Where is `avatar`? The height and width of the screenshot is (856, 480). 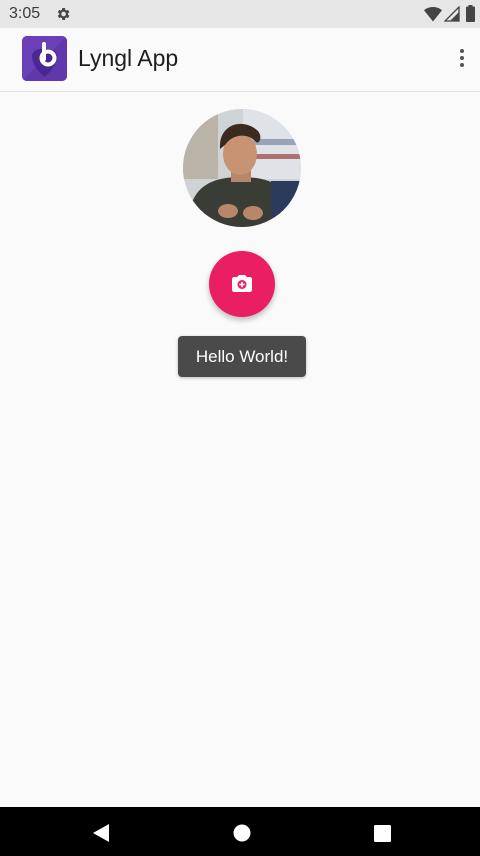
avatar is located at coordinates (242, 168).